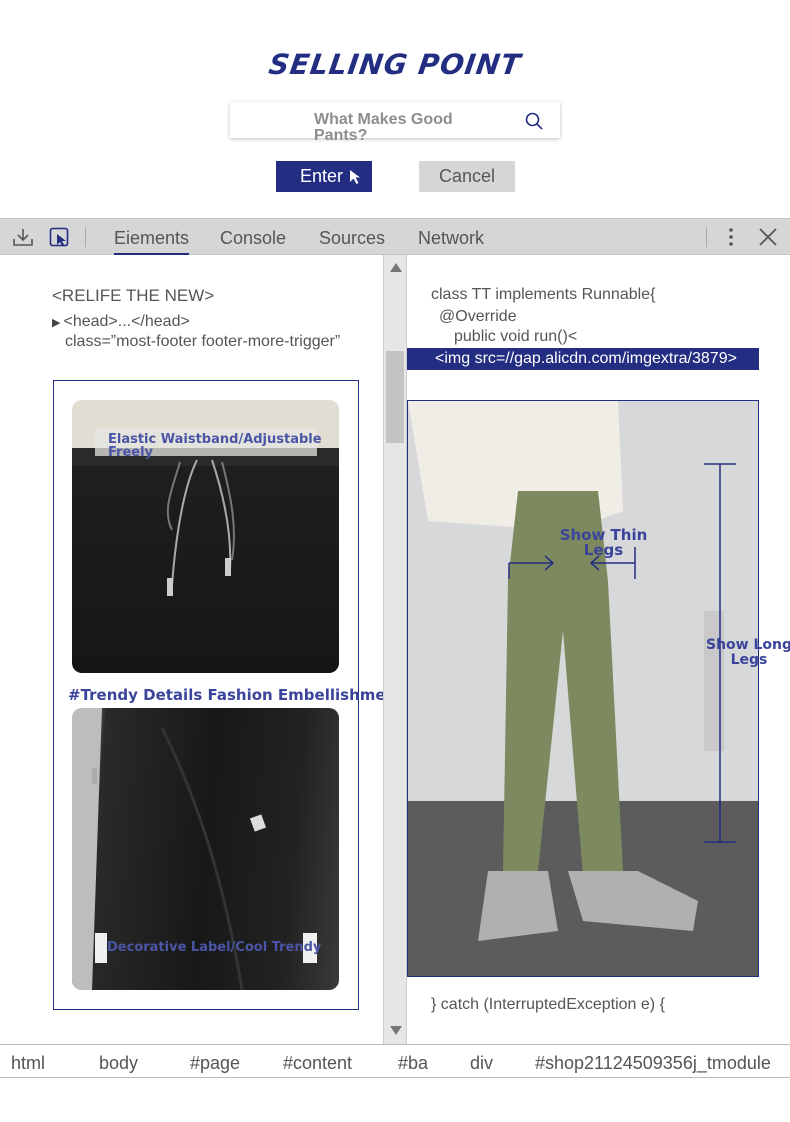  Describe the element at coordinates (399, 128) in the screenshot. I see `search-input: What Makes Good Pants?` at that location.